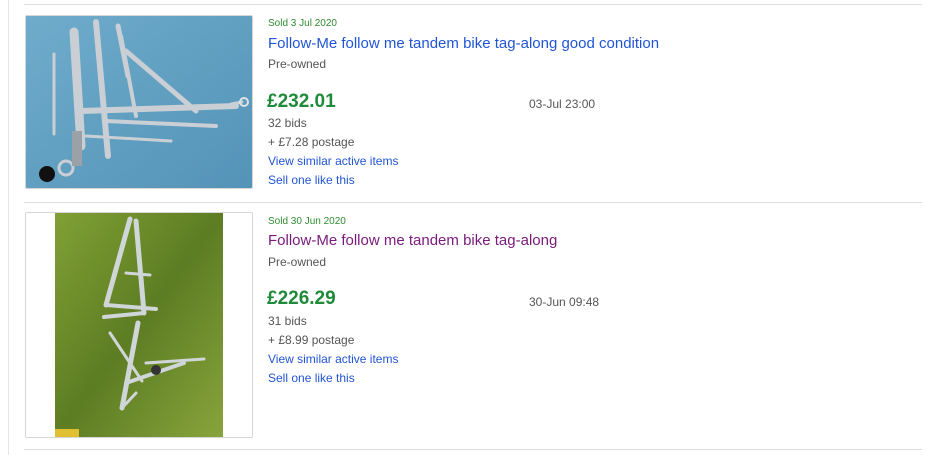 The image size is (926, 455). I want to click on postage-cost: + £8.99 postage, so click(311, 340).